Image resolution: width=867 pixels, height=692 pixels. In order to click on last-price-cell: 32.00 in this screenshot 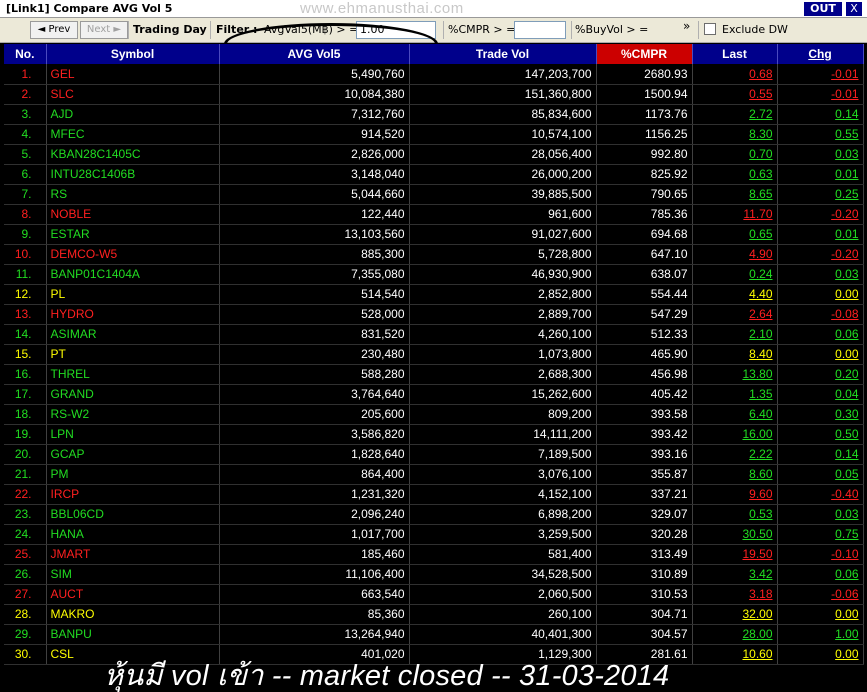, I will do `click(735, 614)`.